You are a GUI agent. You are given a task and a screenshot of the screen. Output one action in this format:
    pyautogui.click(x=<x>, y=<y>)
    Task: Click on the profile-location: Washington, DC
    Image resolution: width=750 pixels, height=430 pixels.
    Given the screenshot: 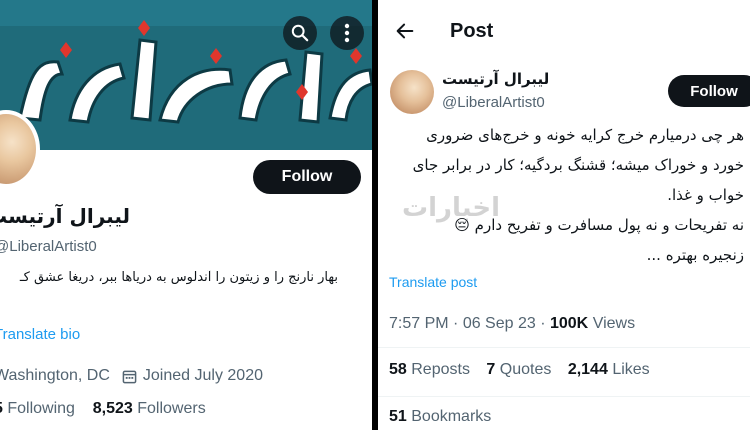 What is the action you would take?
    pyautogui.click(x=55, y=375)
    